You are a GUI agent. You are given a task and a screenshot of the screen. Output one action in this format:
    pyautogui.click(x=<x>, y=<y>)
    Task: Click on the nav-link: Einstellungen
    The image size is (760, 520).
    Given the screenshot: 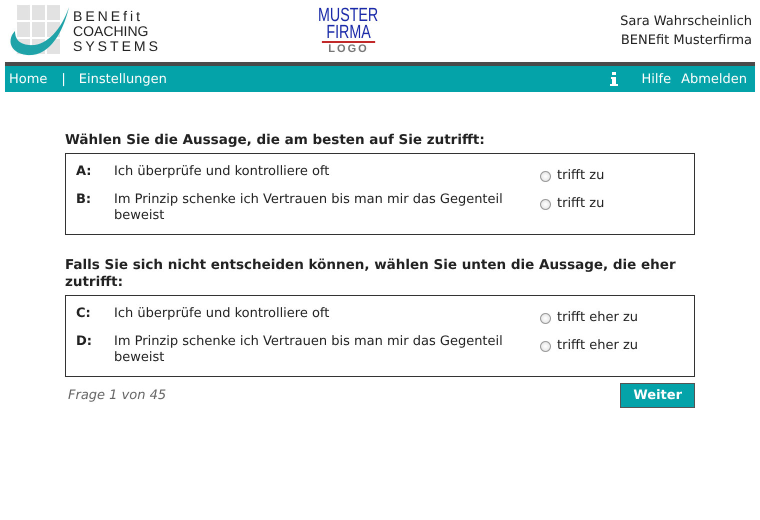 What is the action you would take?
    pyautogui.click(x=122, y=79)
    